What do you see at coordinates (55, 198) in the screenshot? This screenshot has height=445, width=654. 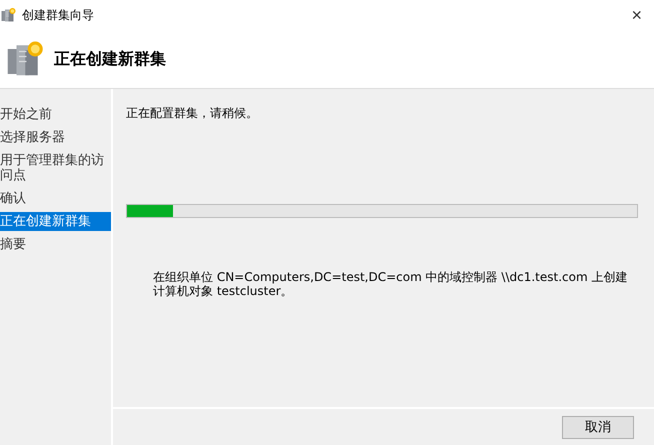 I see `step-item: 确认` at bounding box center [55, 198].